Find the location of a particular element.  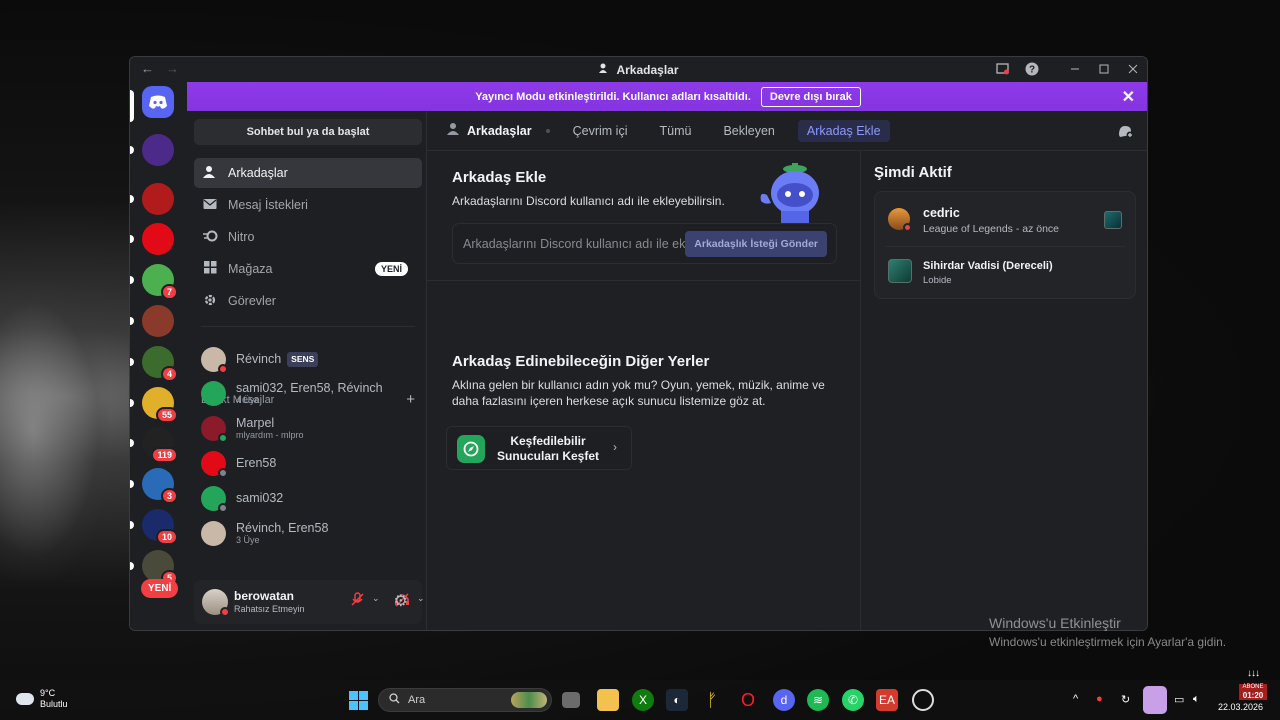

tab-all: Tümü is located at coordinates (675, 131).